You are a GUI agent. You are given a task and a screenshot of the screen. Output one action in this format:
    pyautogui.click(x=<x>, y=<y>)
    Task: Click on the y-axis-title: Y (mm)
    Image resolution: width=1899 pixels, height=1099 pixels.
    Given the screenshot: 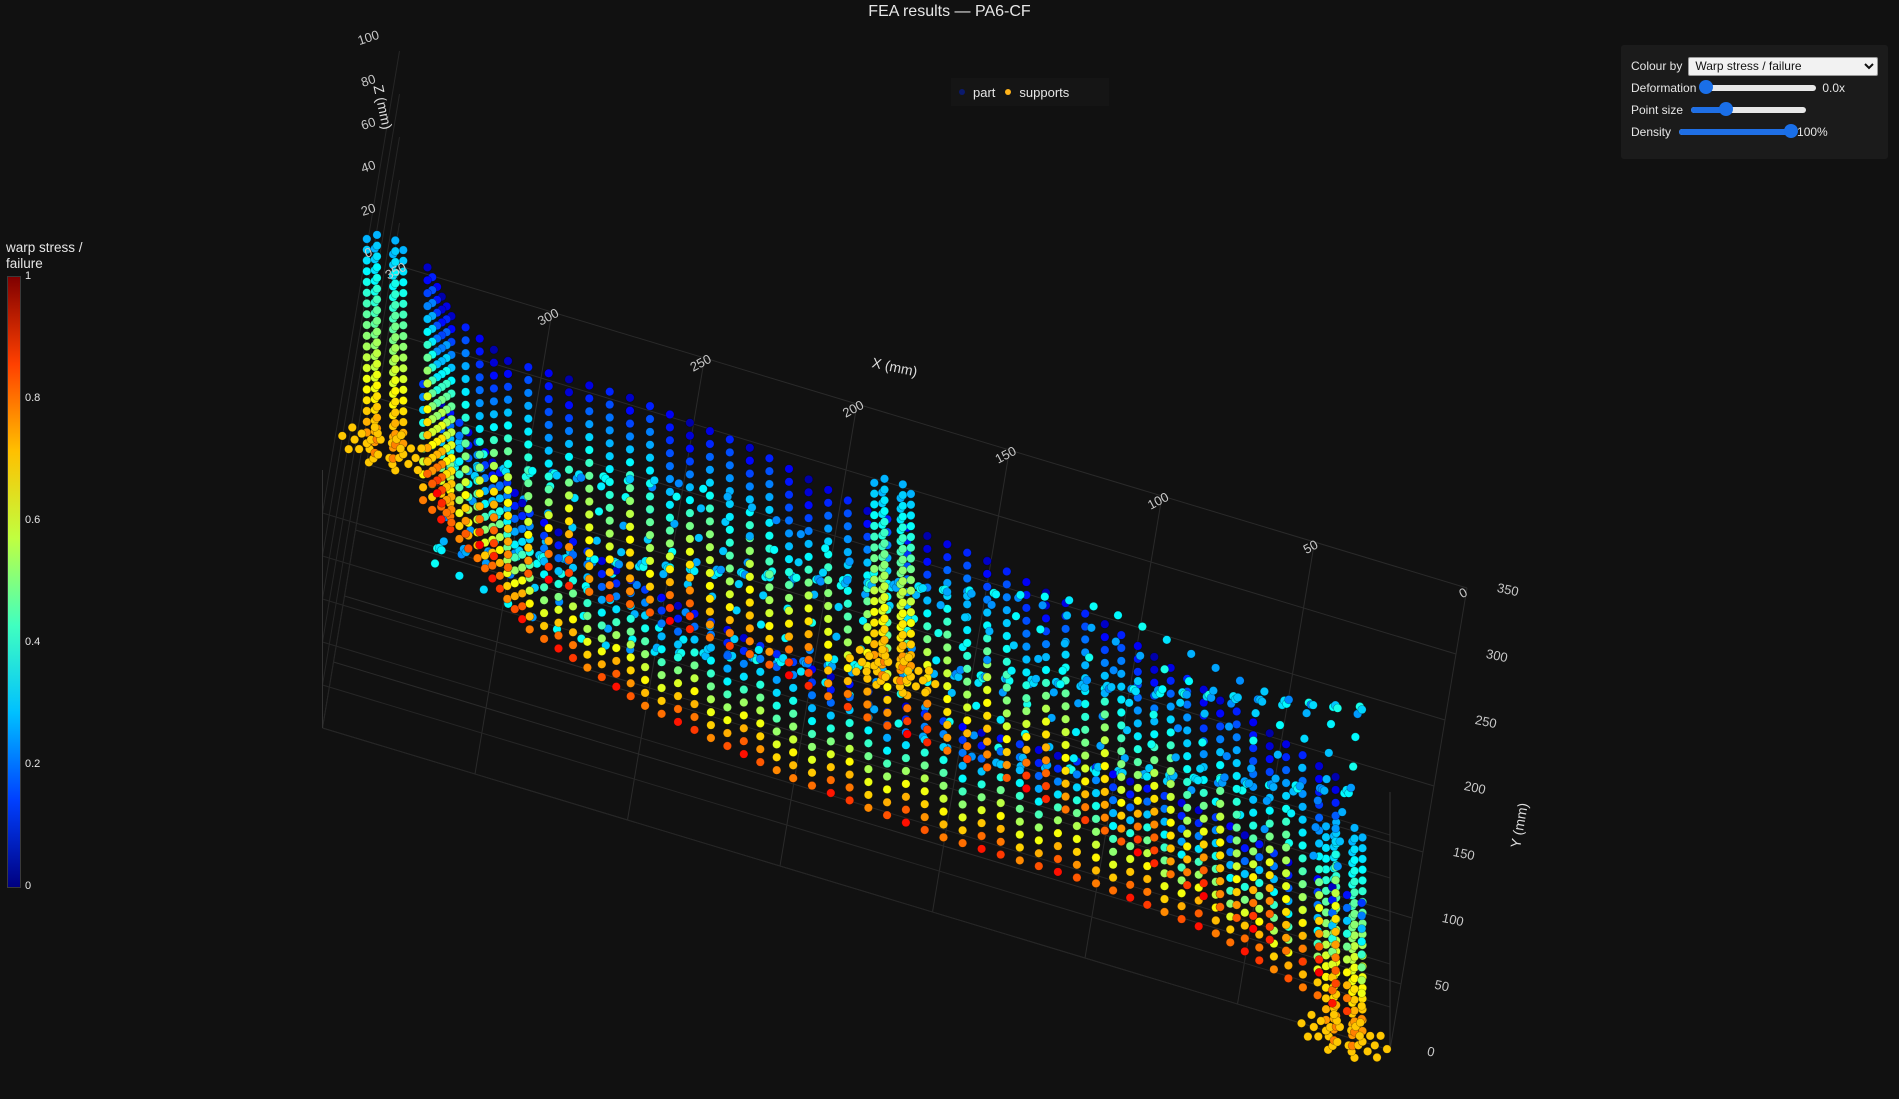 What is the action you would take?
    pyautogui.click(x=1519, y=825)
    